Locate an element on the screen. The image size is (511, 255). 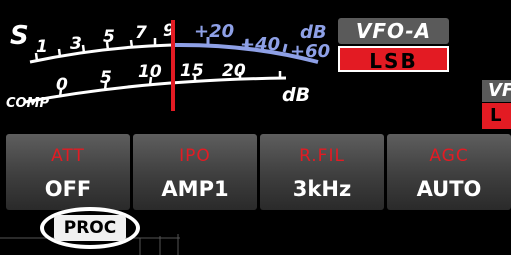
ipo-key-title: IPO is located at coordinates (195, 156).